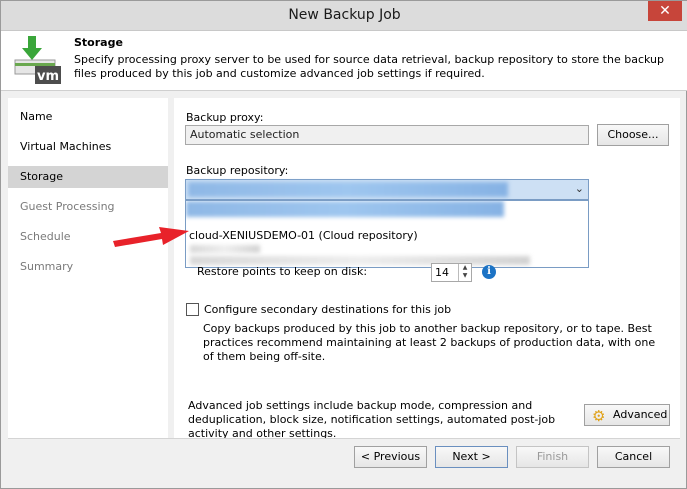 The height and width of the screenshot is (489, 687). What do you see at coordinates (88, 147) in the screenshot?
I see `nav-item-virtual-machines: Virtual Machines` at bounding box center [88, 147].